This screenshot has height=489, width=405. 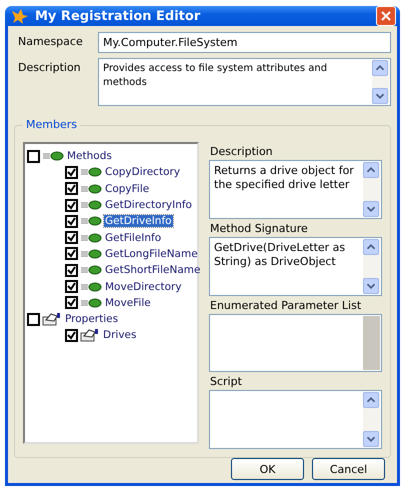 What do you see at coordinates (118, 16) in the screenshot?
I see `window-title: My Registration Editor` at bounding box center [118, 16].